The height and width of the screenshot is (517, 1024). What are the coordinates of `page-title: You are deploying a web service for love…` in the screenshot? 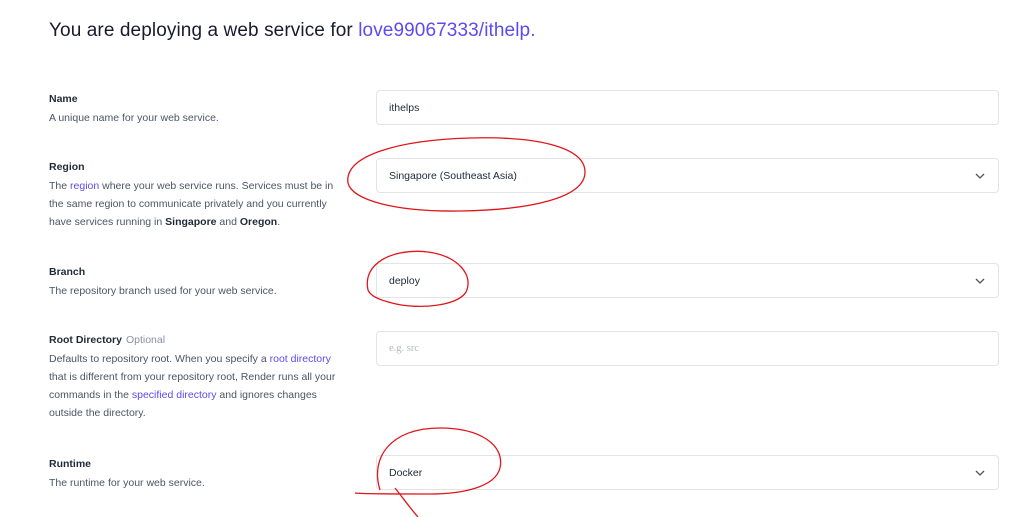 It's located at (292, 31).